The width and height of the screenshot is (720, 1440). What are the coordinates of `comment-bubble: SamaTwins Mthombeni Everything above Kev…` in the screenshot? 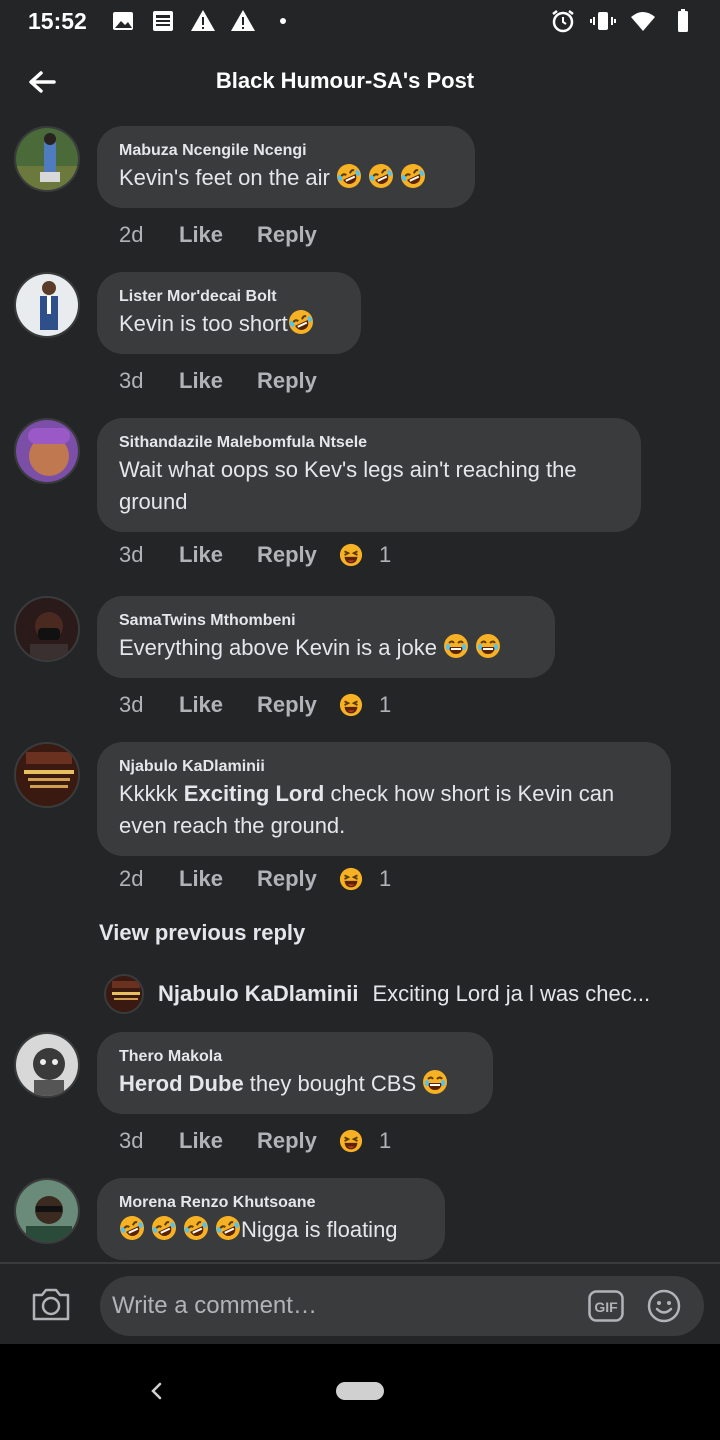 It's located at (326, 637).